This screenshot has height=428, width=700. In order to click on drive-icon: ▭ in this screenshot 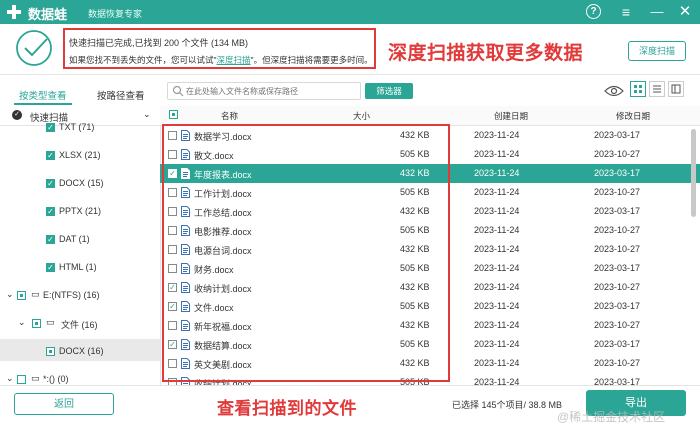, I will do `click(35, 378)`.